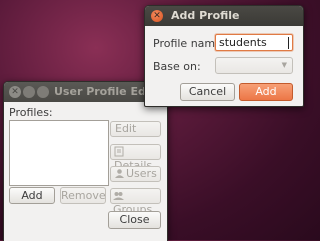 Image resolution: width=320 pixels, height=241 pixels. I want to click on edit-button: Edit, so click(135, 129).